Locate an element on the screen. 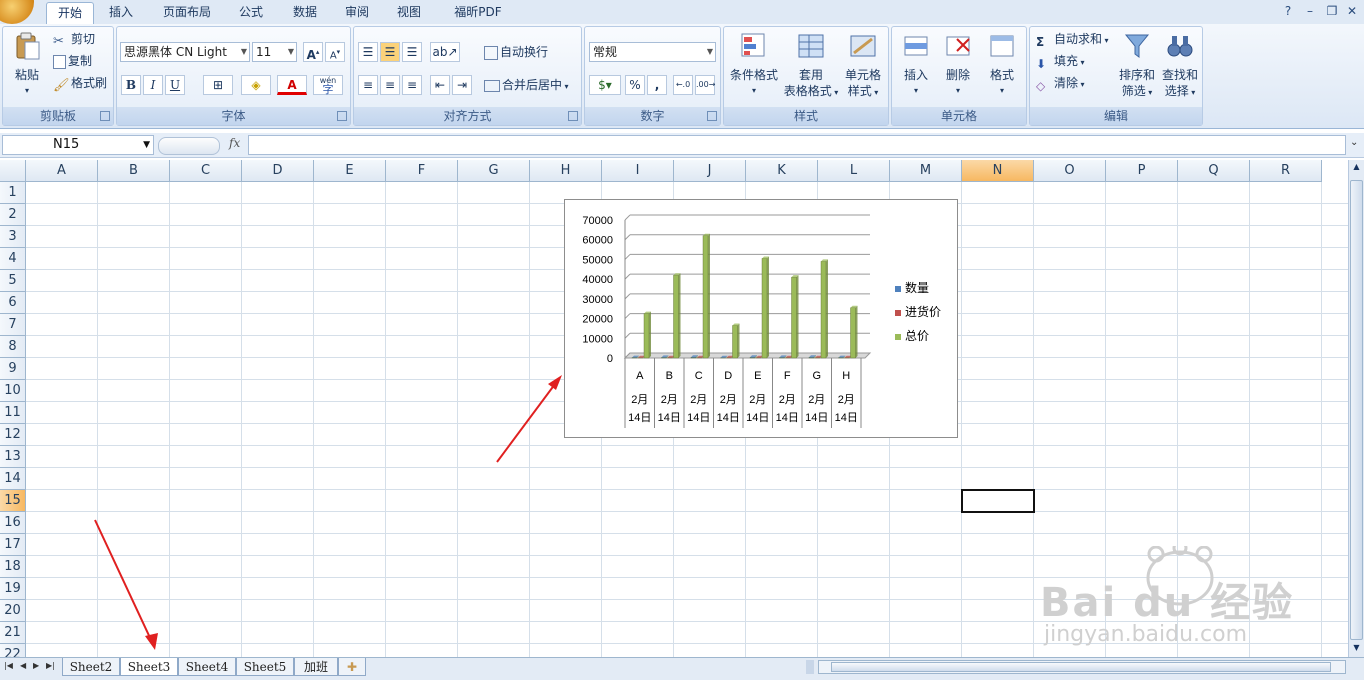 The image size is (1364, 680). conditional-format-button: 条件格式▾ is located at coordinates (754, 65).